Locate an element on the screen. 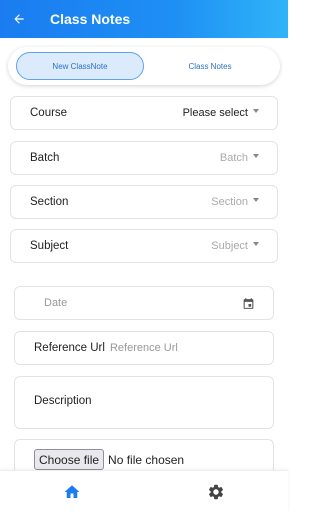  subject-select: Subject Subject is located at coordinates (144, 246).